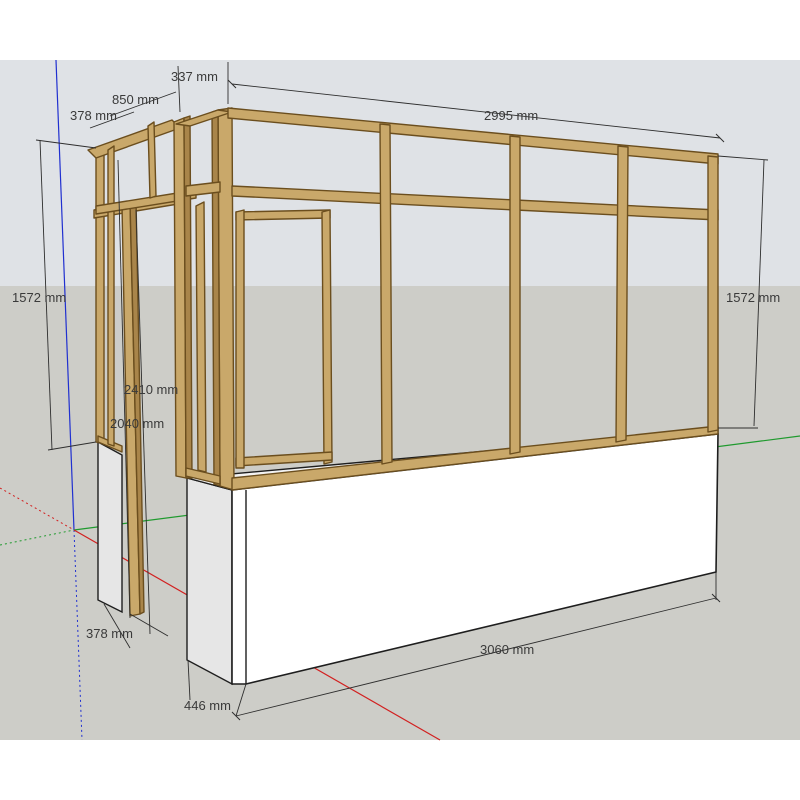 This screenshot has width=800, height=800. What do you see at coordinates (111, 296) in the screenshot?
I see `left-inner-post` at bounding box center [111, 296].